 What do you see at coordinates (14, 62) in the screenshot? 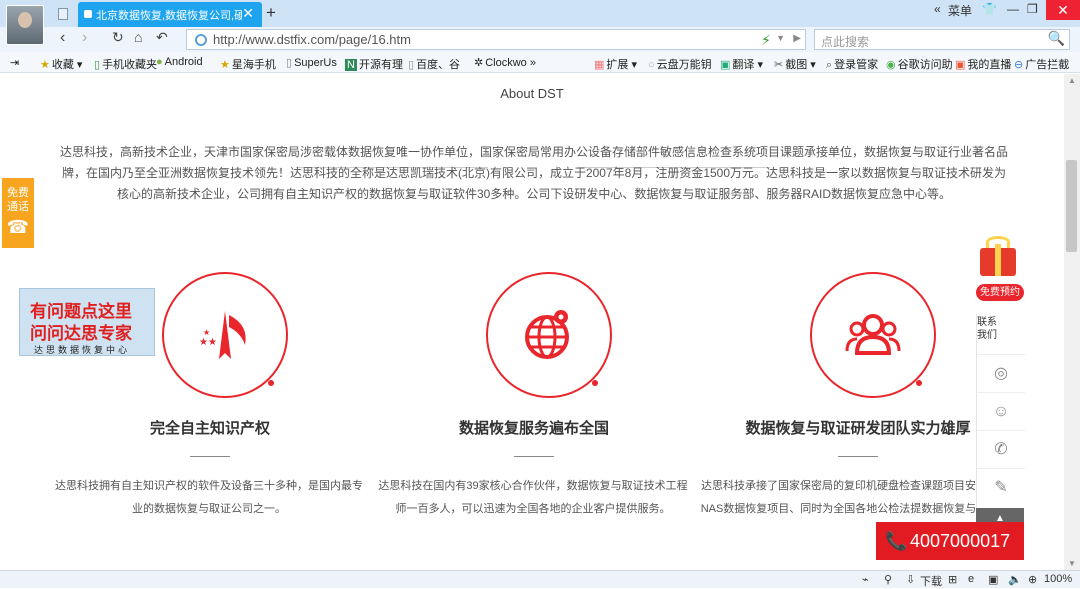
I see `sidebar-toggle-icon: ⇥` at bounding box center [14, 62].